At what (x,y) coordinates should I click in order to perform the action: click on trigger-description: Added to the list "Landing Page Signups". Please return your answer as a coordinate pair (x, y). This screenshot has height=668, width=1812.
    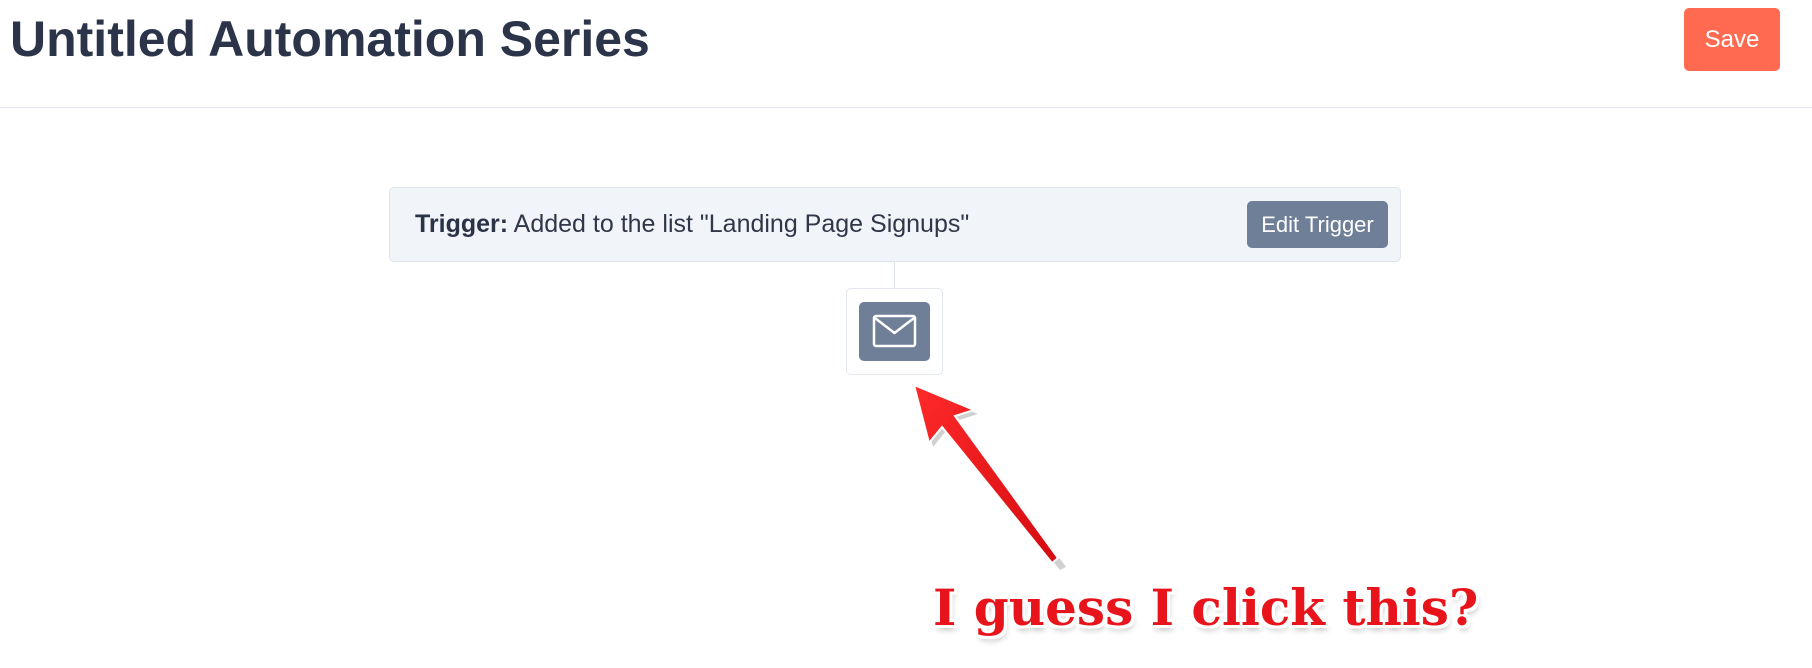
    Looking at the image, I should click on (741, 224).